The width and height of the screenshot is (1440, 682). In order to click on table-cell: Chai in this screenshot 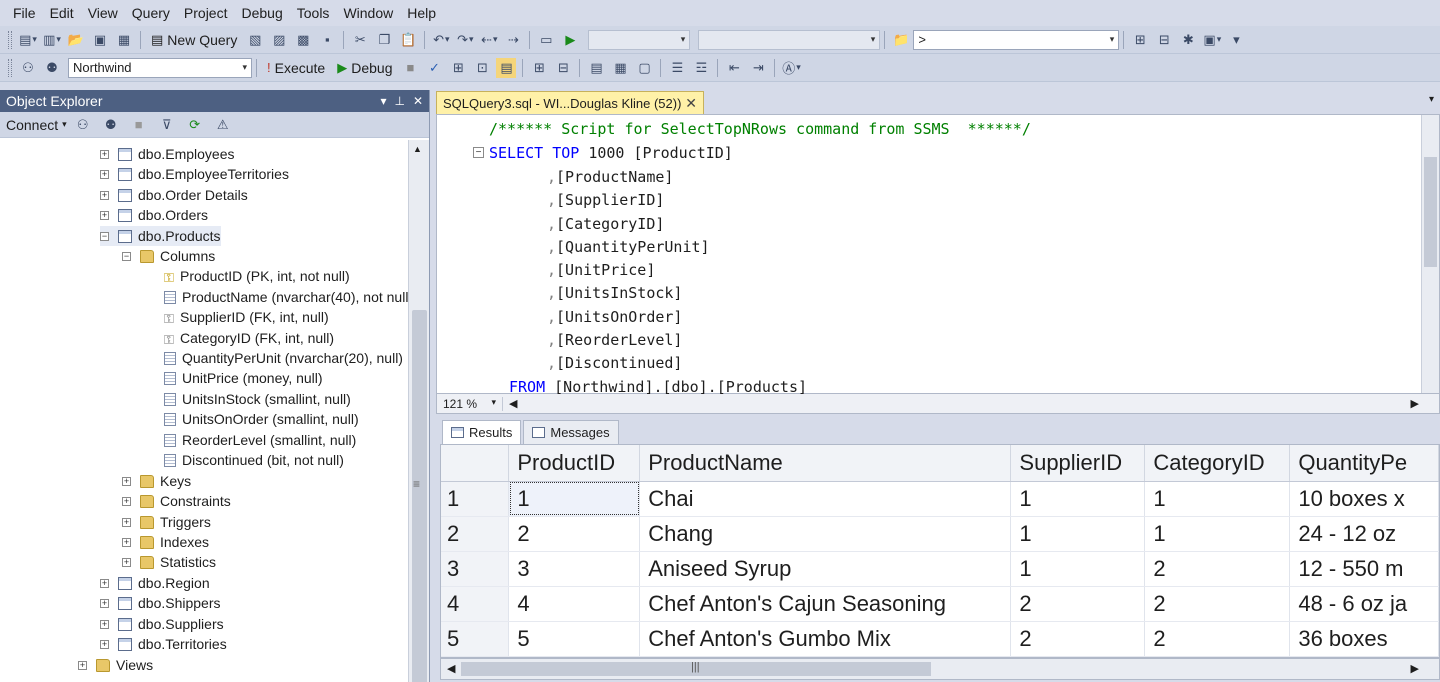, I will do `click(825, 499)`.